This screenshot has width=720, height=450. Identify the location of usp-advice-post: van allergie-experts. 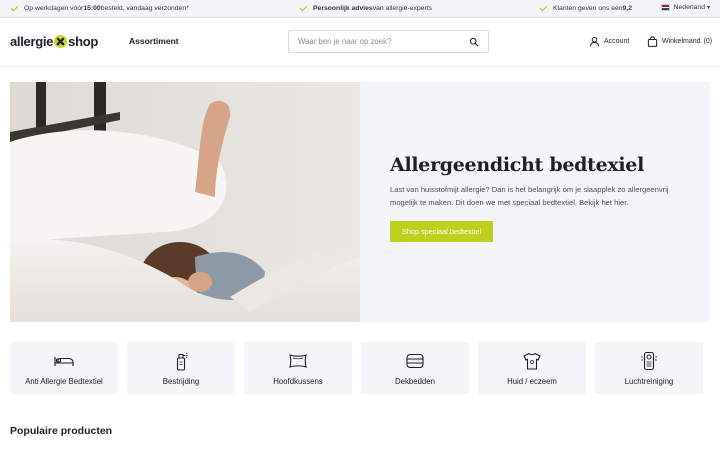
(402, 8).